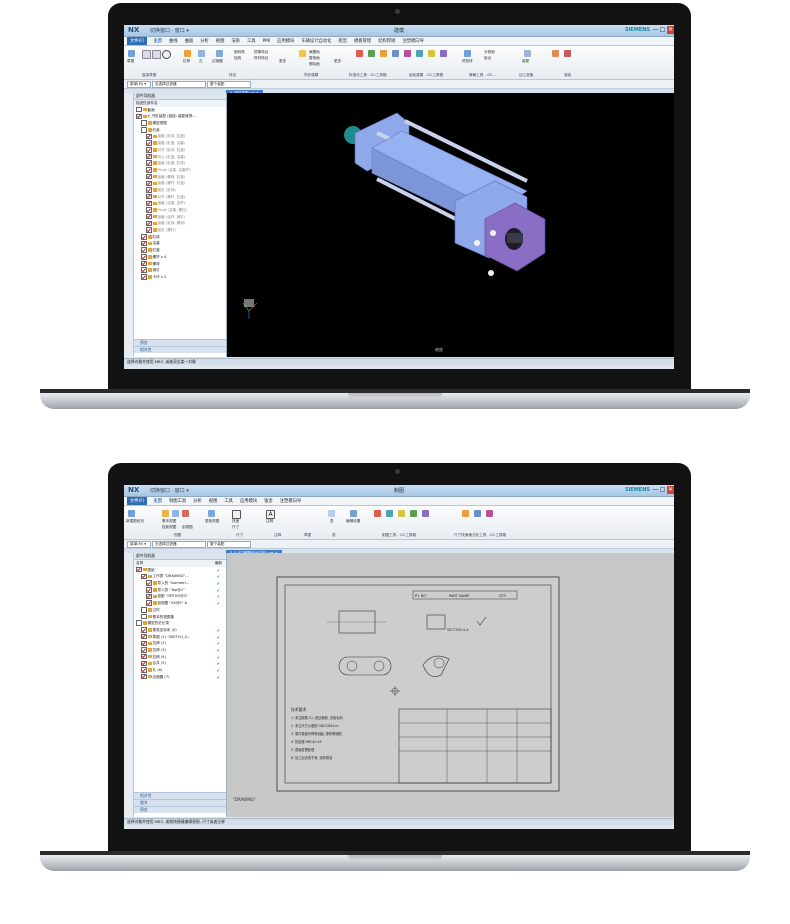 The image size is (790, 924). I want to click on tree-node: 销钉, so click(180, 270).